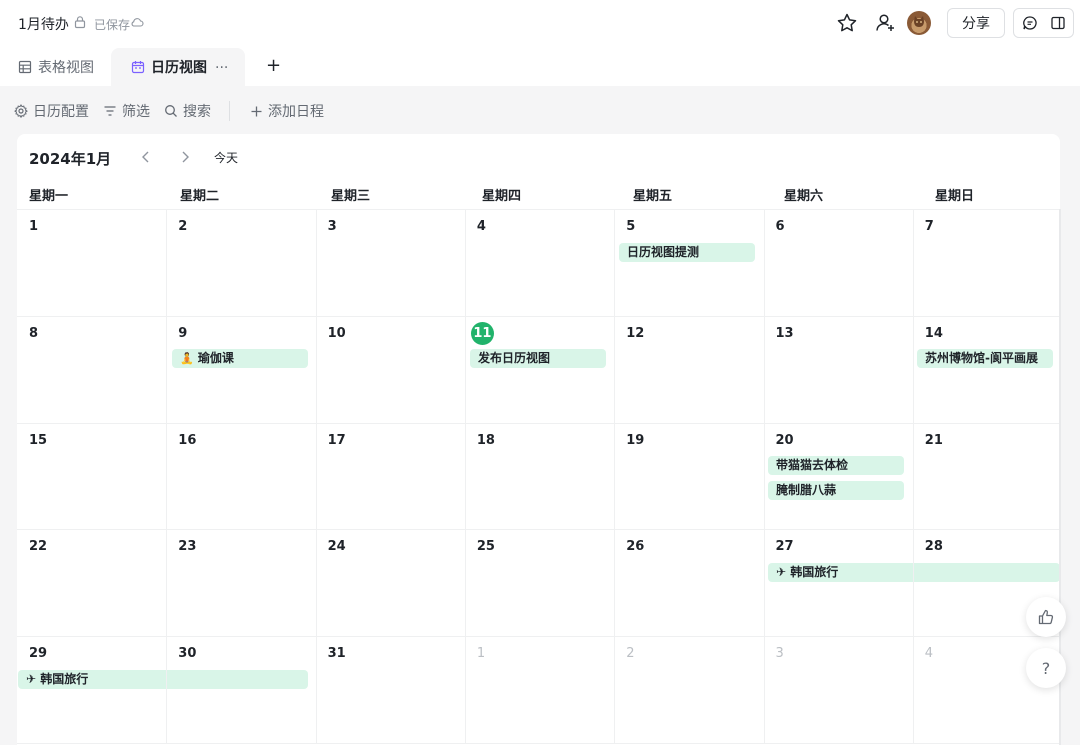 This screenshot has width=1080, height=745. Describe the element at coordinates (976, 23) in the screenshot. I see `share-button: 分享` at that location.